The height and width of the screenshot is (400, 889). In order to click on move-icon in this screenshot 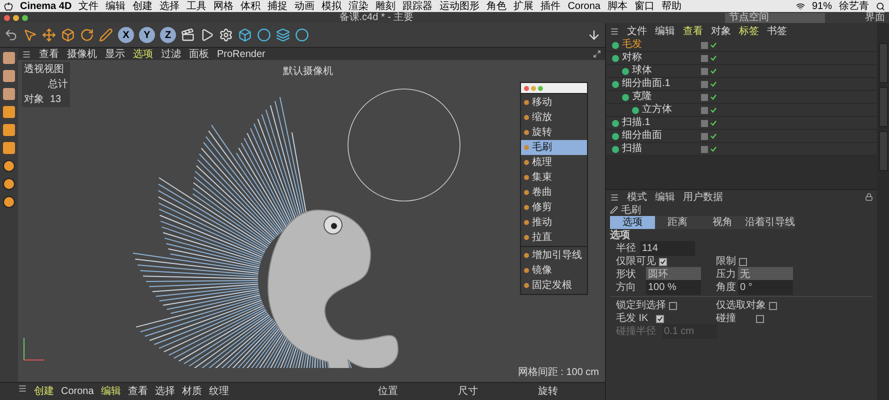, I will do `click(49, 35)`.